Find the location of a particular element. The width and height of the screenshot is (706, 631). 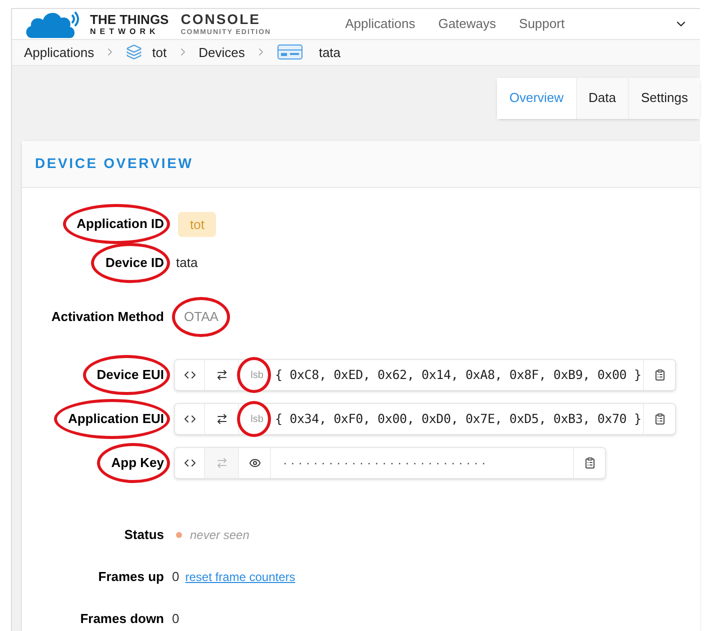

field-label: Frames up is located at coordinates (131, 576).